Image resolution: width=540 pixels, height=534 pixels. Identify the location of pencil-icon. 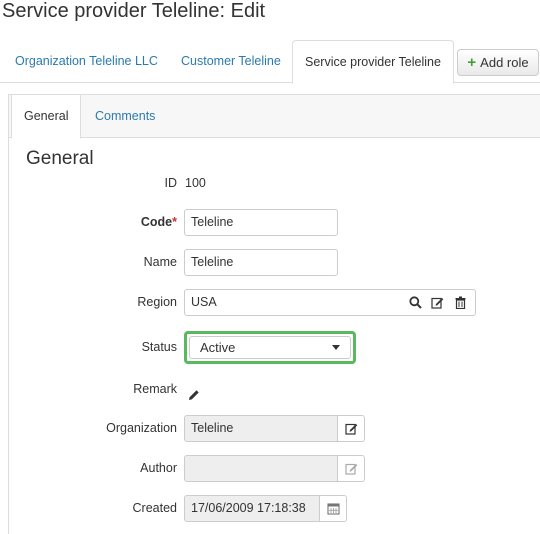
(194, 394).